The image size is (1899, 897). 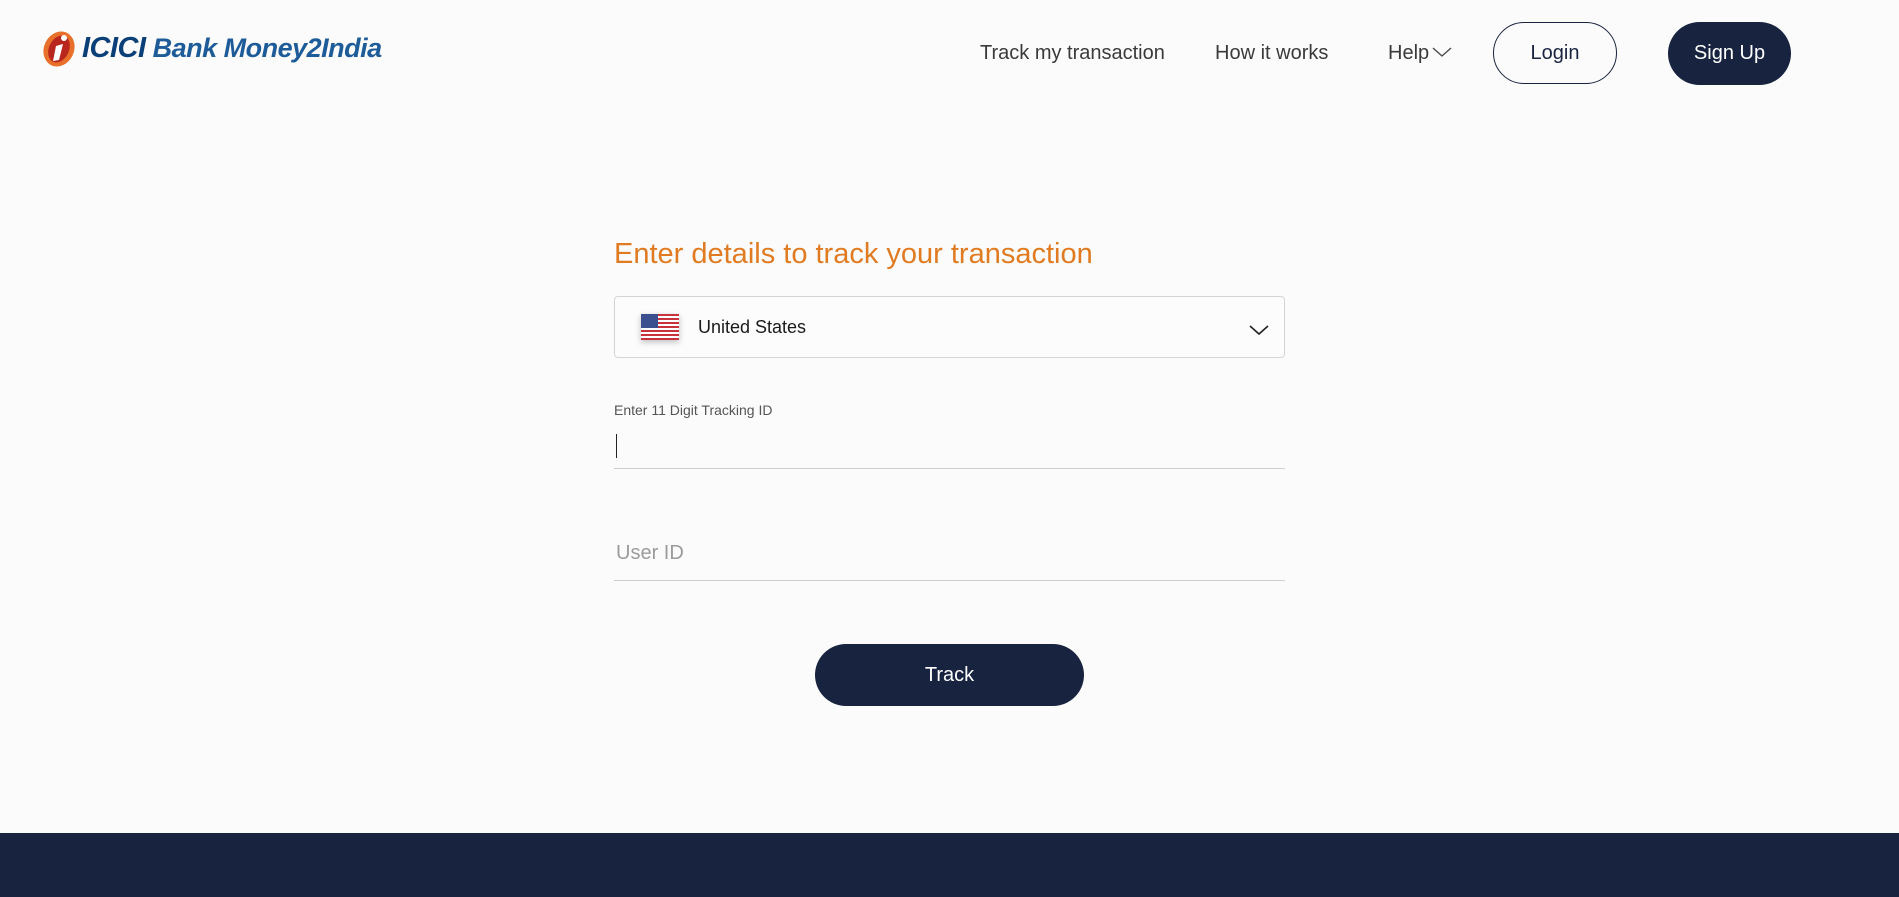 I want to click on user-id-field-wrap, so click(x=951, y=557).